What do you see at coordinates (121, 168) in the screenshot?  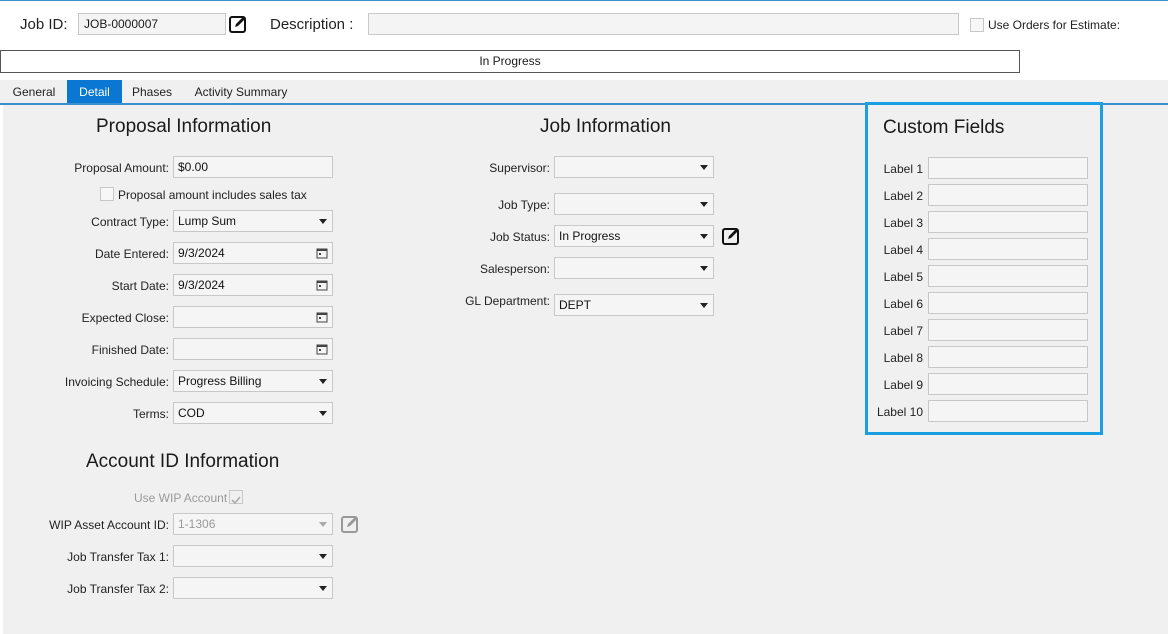 I see `proposal-amount-label: Proposal Amount:` at bounding box center [121, 168].